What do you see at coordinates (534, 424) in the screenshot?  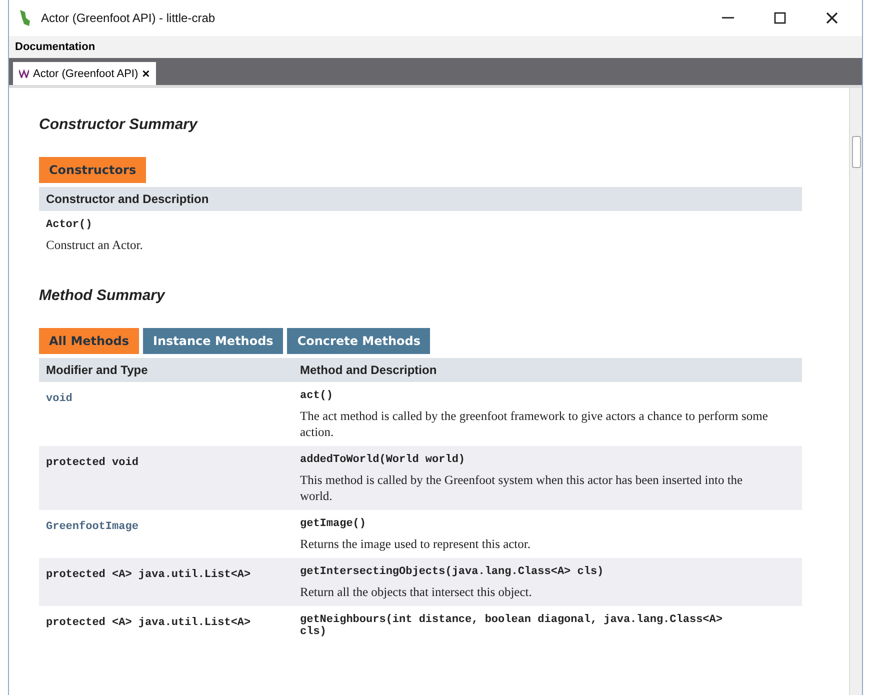 I see `method-description: The act method is called by the greenfoot framework to give actors a chance to perform some action.` at bounding box center [534, 424].